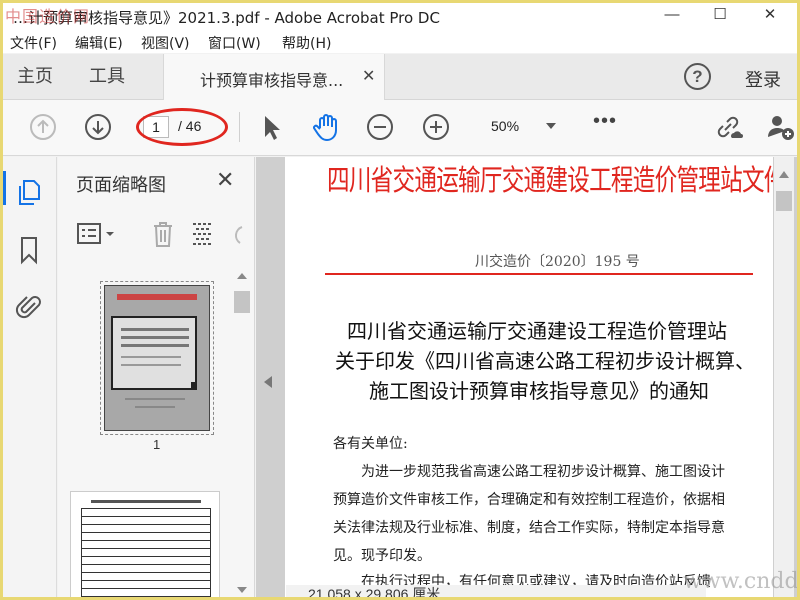 Image resolution: width=800 pixels, height=600 pixels. What do you see at coordinates (29, 192) in the screenshot?
I see `page-thumbnails-icon` at bounding box center [29, 192].